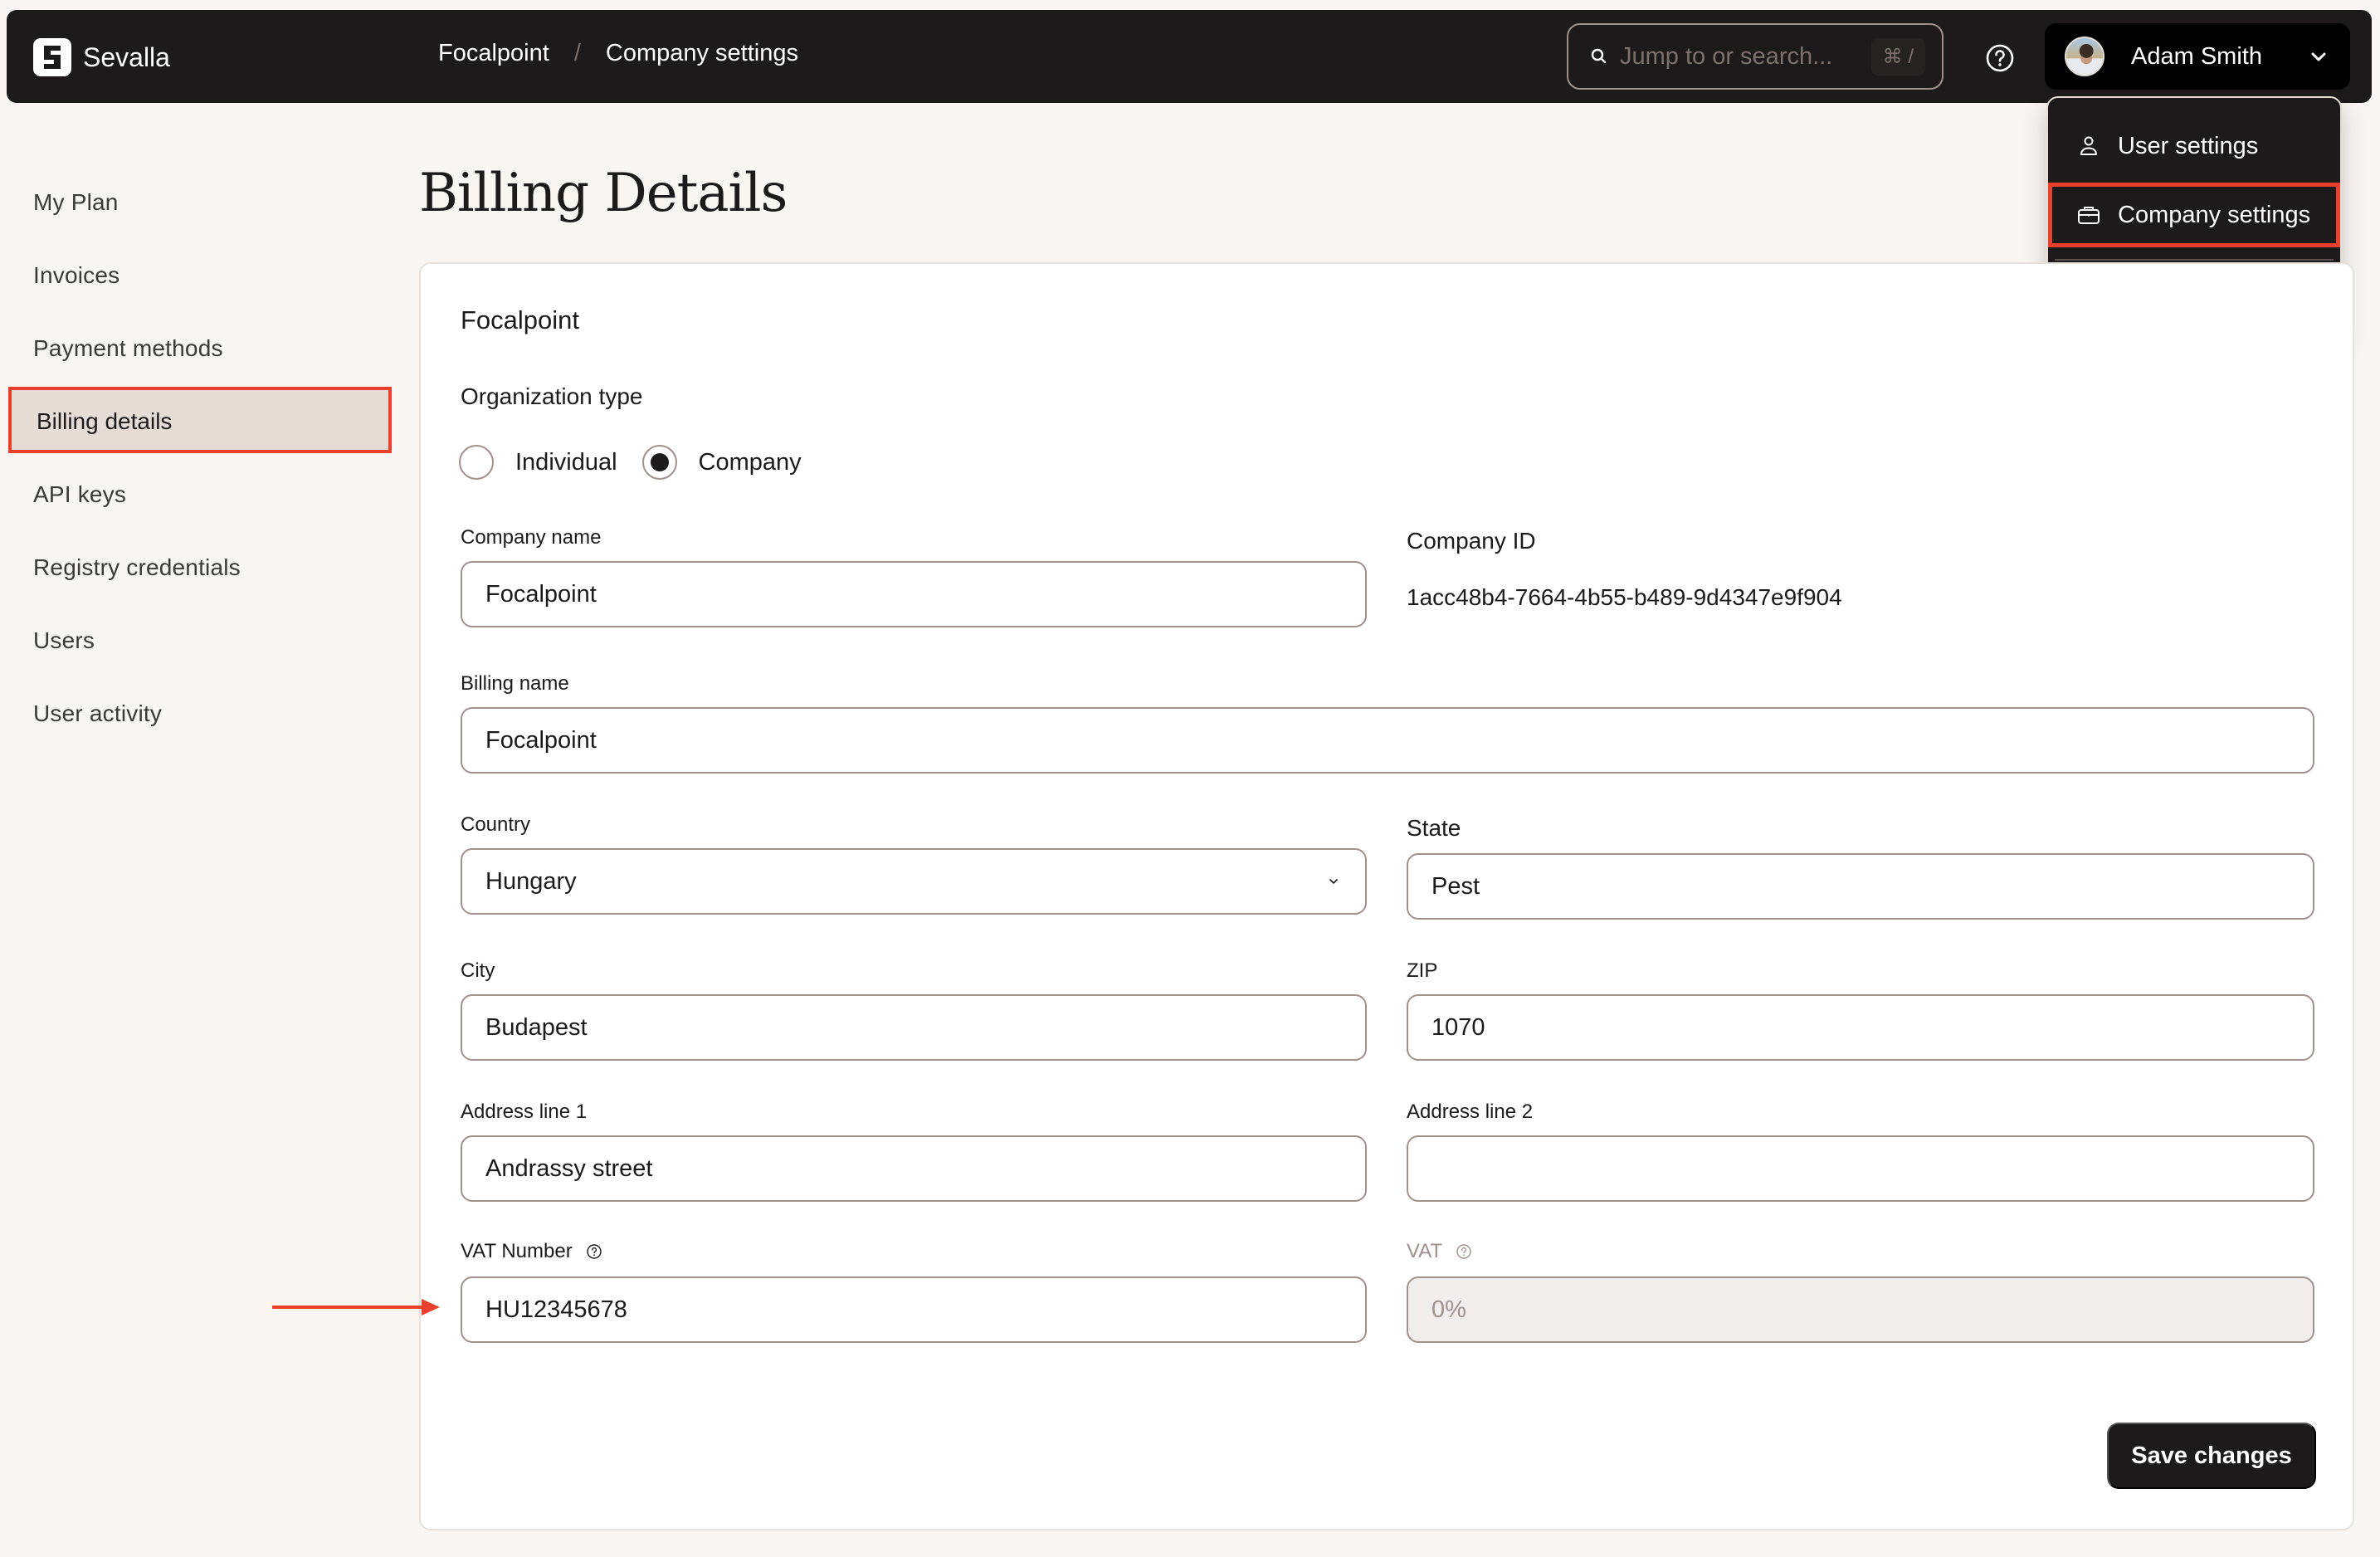 The width and height of the screenshot is (2380, 1557). I want to click on city-label: City, so click(478, 970).